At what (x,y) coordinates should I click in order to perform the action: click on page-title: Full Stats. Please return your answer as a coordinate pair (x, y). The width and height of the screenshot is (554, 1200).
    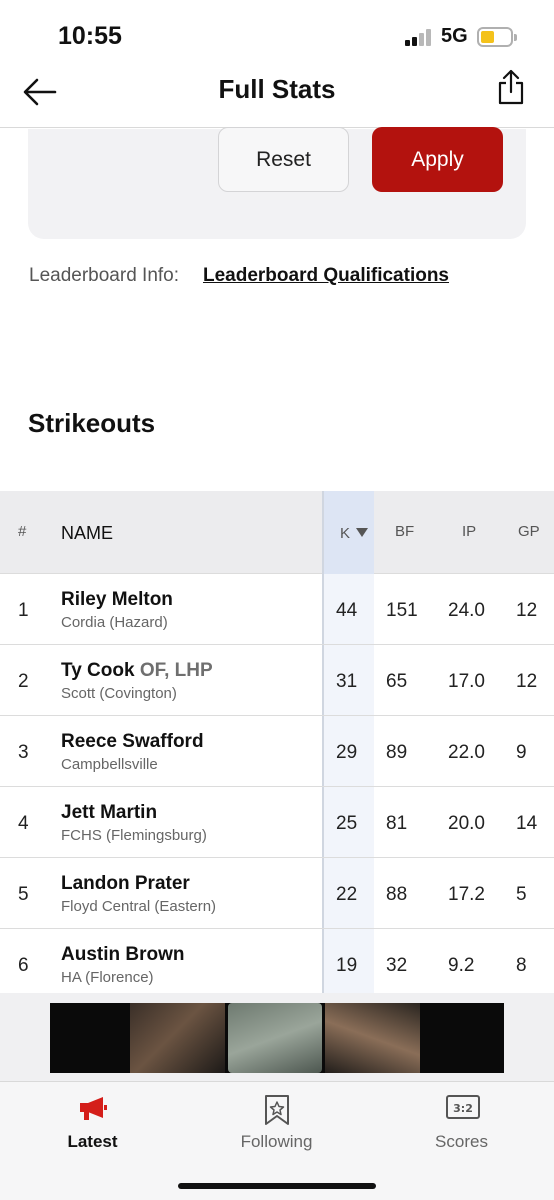
    Looking at the image, I should click on (277, 89).